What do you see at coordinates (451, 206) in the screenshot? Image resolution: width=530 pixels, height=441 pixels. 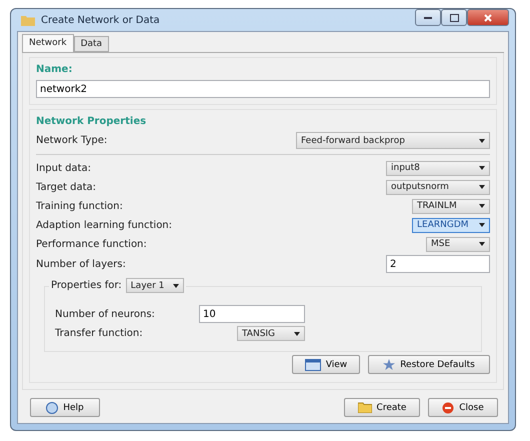 I see `dropdown: TRAINLM` at bounding box center [451, 206].